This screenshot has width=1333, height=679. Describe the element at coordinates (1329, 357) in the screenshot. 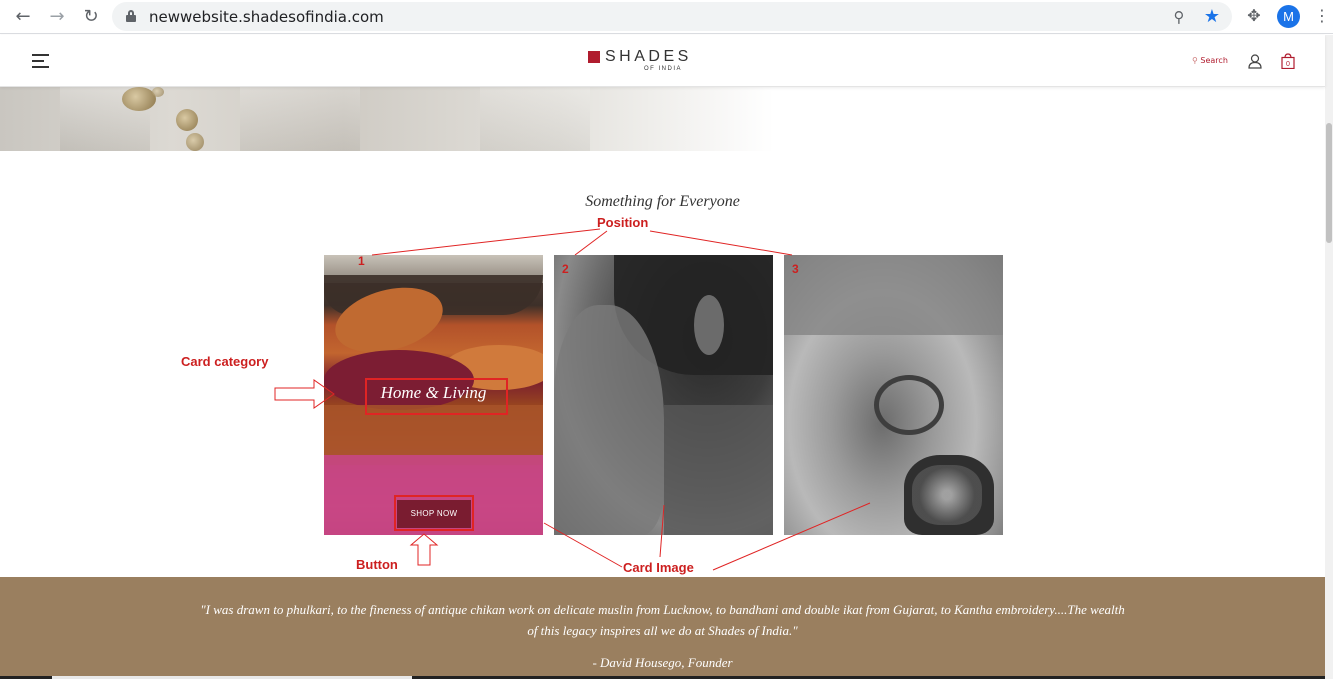

I see `page-scrollbar` at that location.